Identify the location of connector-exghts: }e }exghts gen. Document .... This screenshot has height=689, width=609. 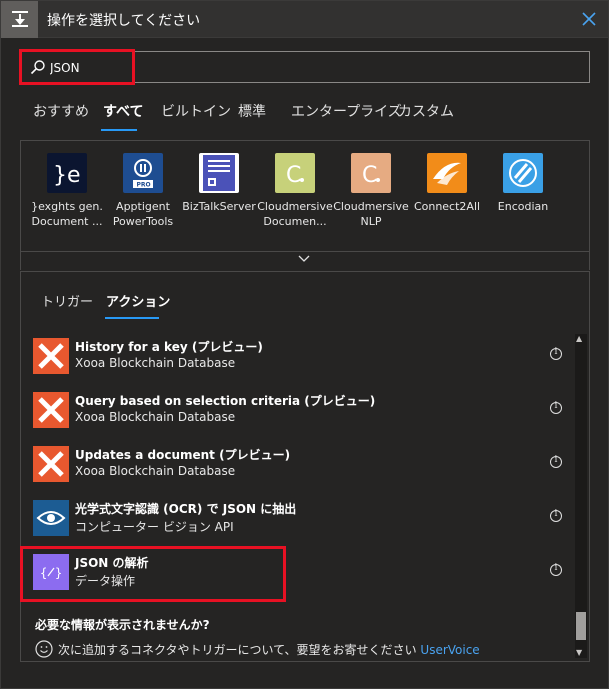
(67, 191).